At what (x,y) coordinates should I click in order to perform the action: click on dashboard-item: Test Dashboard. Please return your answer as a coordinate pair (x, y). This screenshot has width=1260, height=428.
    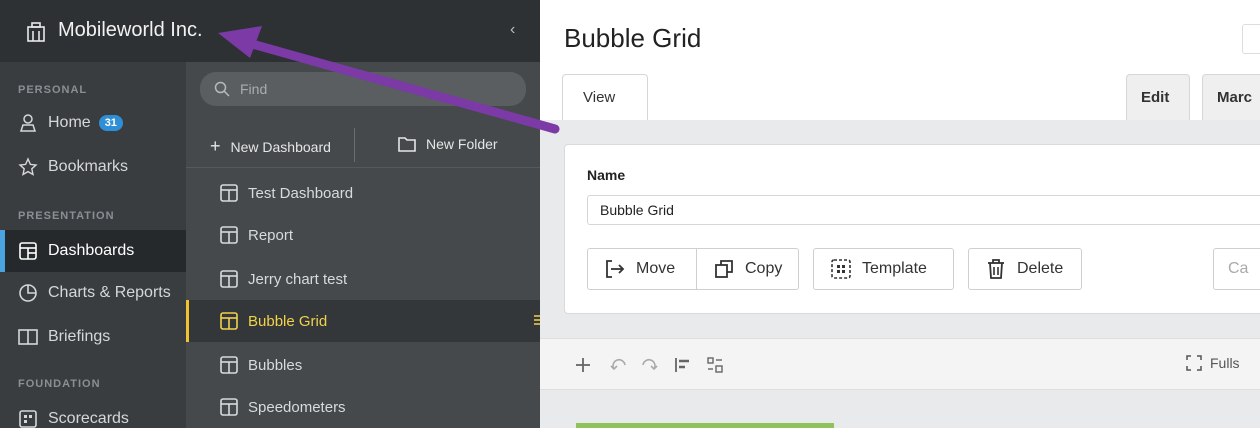
    Looking at the image, I should click on (363, 193).